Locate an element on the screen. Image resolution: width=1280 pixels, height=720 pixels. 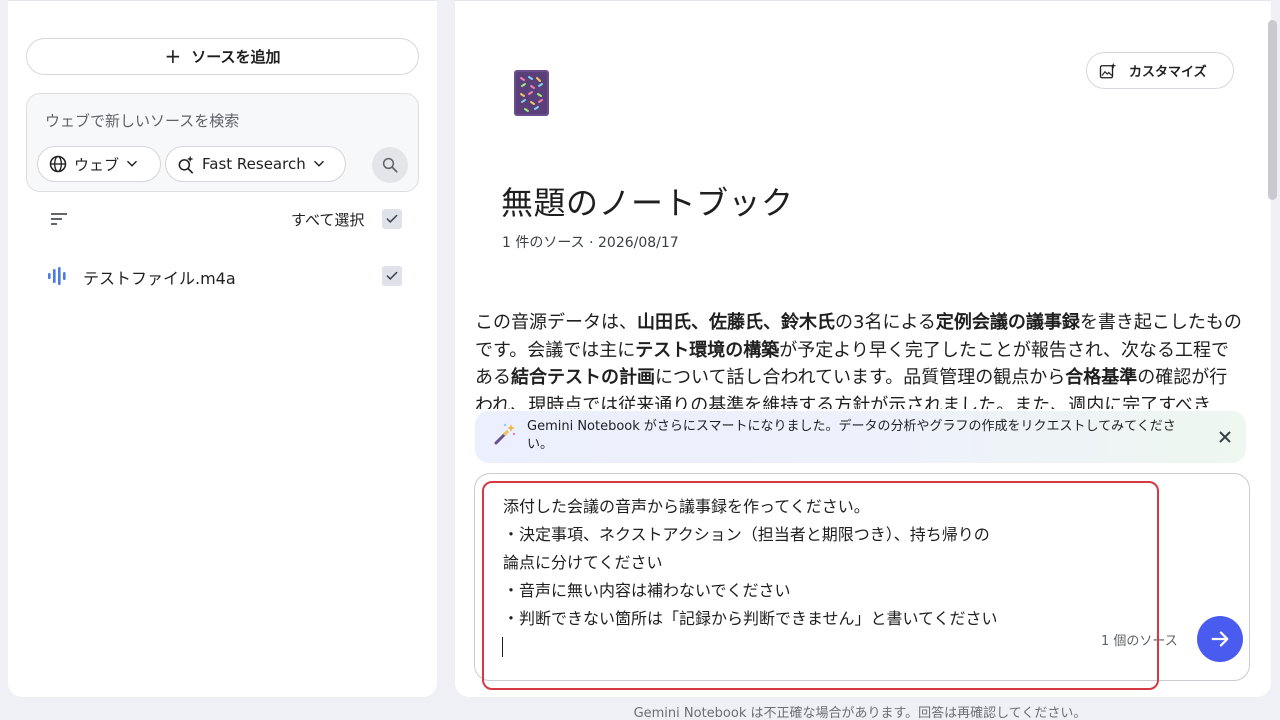
search-button is located at coordinates (390, 165).